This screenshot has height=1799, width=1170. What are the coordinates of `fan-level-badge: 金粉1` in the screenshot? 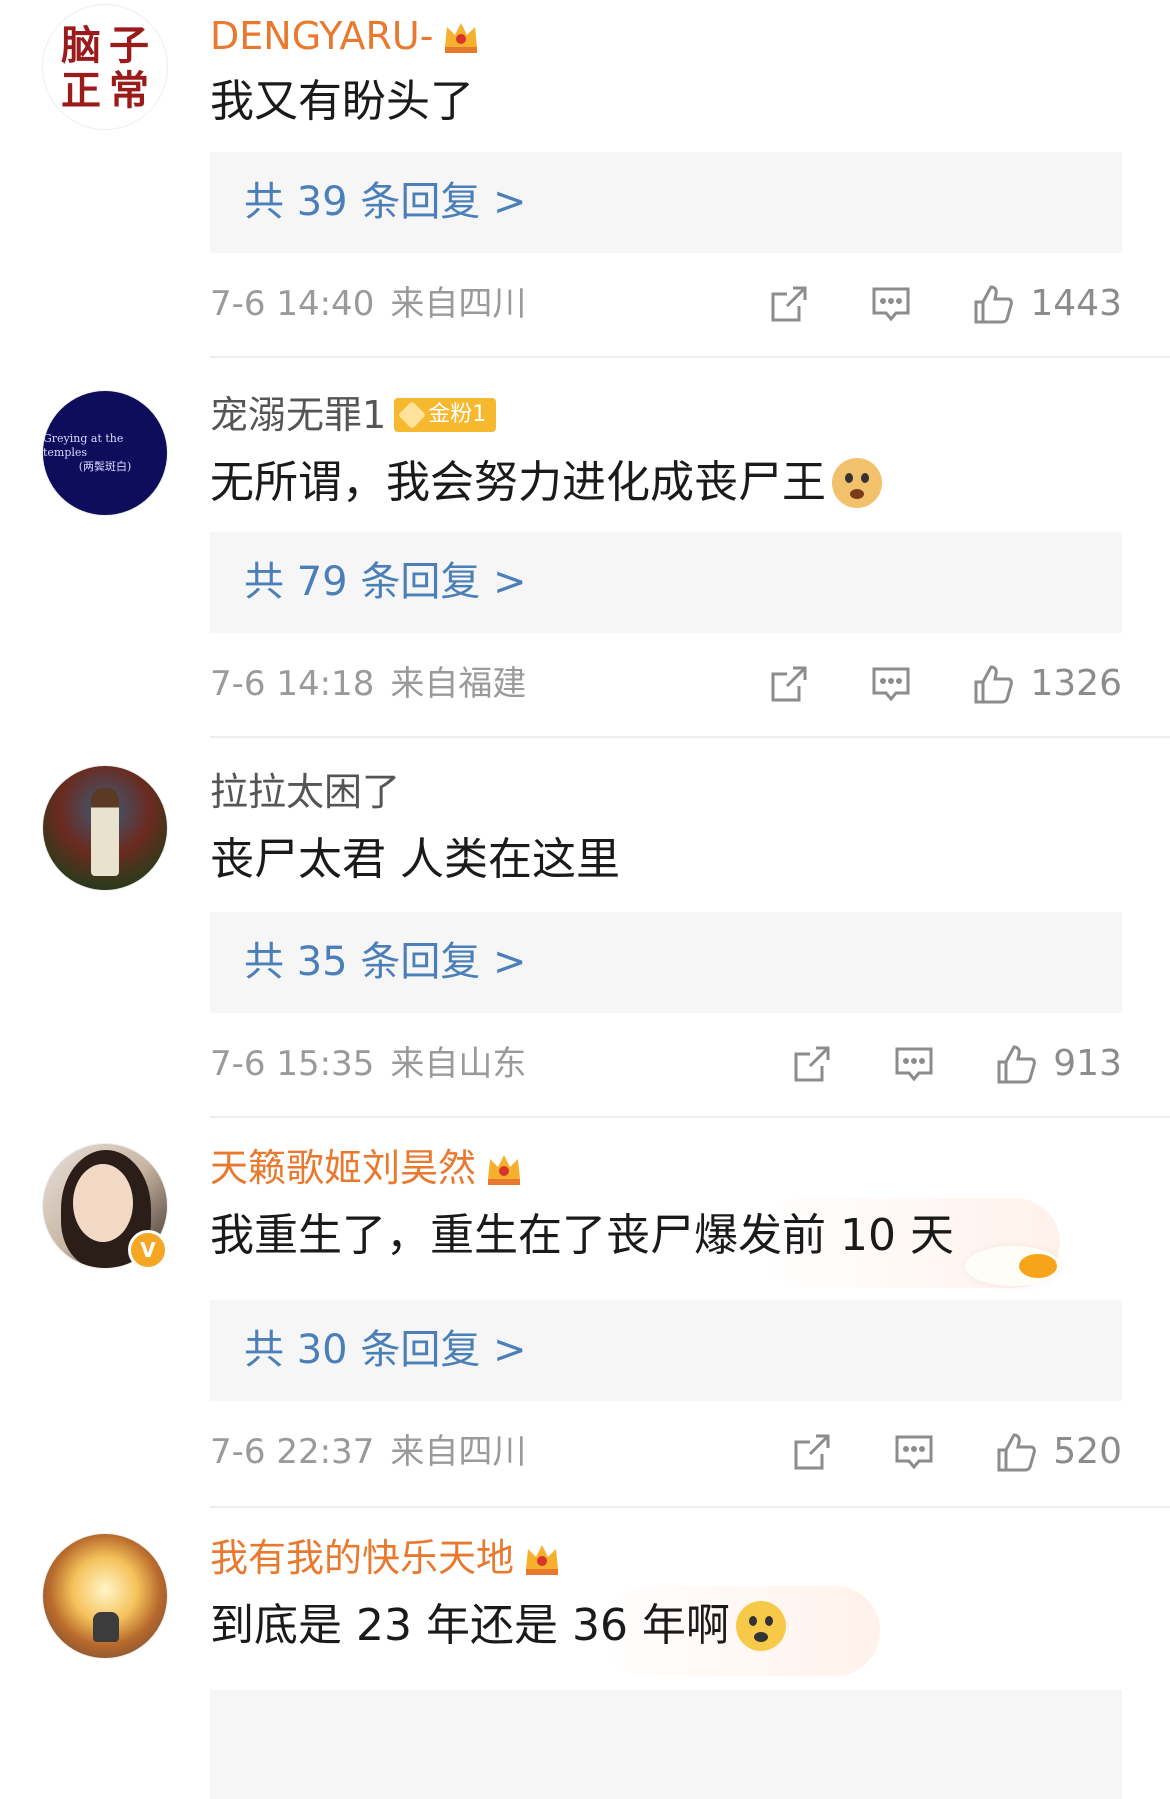 It's located at (445, 415).